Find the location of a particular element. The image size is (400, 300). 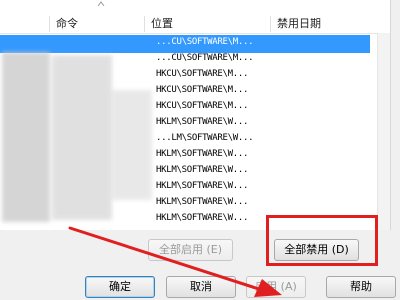

apply-button: 应用 (A) is located at coordinates (276, 287).